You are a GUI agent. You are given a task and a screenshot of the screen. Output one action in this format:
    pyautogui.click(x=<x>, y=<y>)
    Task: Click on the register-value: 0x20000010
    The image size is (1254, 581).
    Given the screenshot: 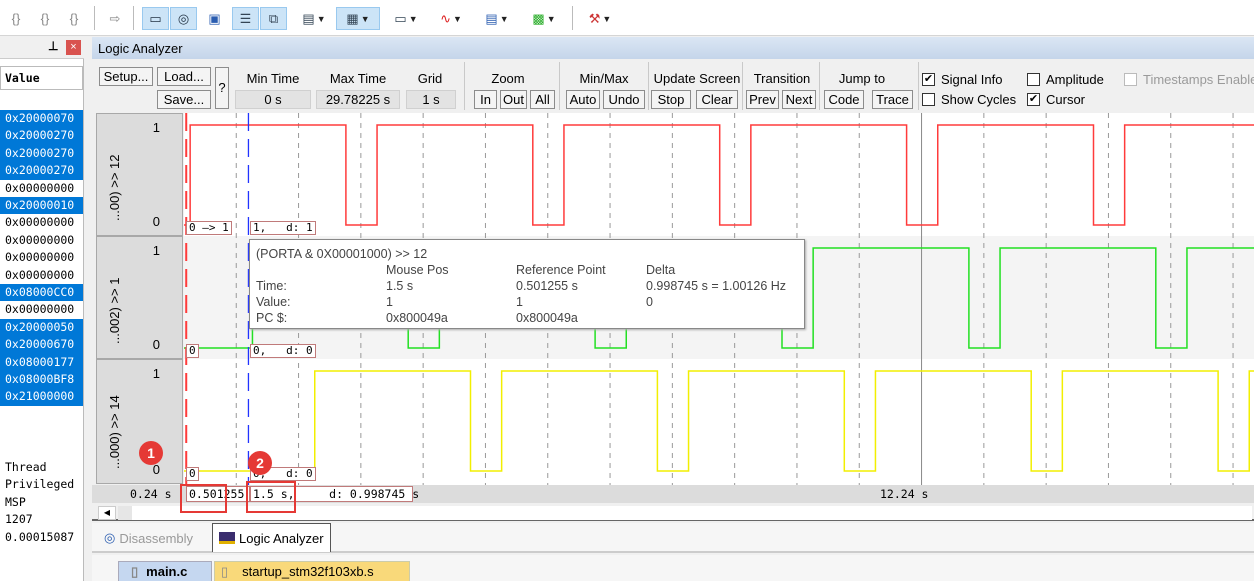 What is the action you would take?
    pyautogui.click(x=41, y=206)
    